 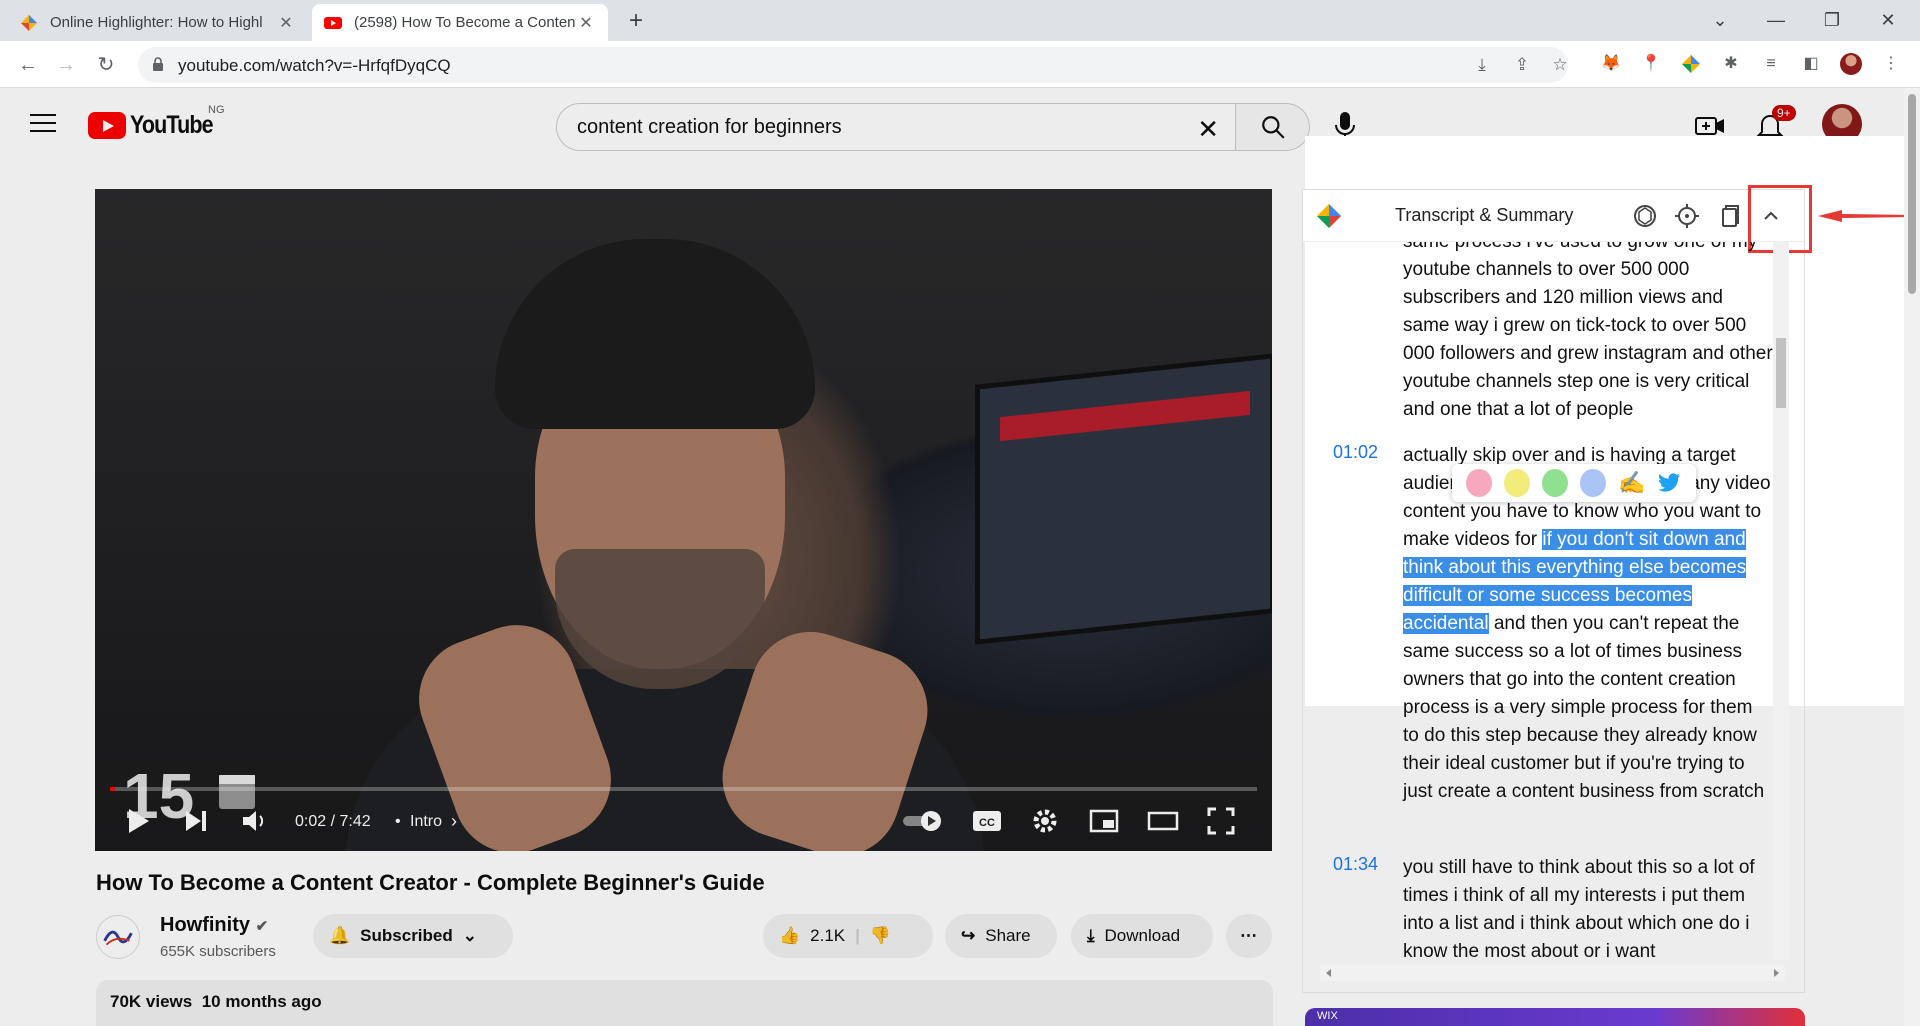 I want to click on channel-name-text: Howfinity, so click(x=205, y=925).